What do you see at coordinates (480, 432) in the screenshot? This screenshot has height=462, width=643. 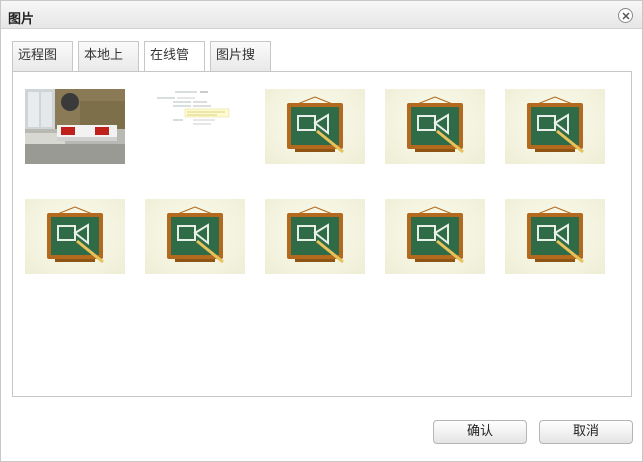 I see `confirm-button: 确认` at bounding box center [480, 432].